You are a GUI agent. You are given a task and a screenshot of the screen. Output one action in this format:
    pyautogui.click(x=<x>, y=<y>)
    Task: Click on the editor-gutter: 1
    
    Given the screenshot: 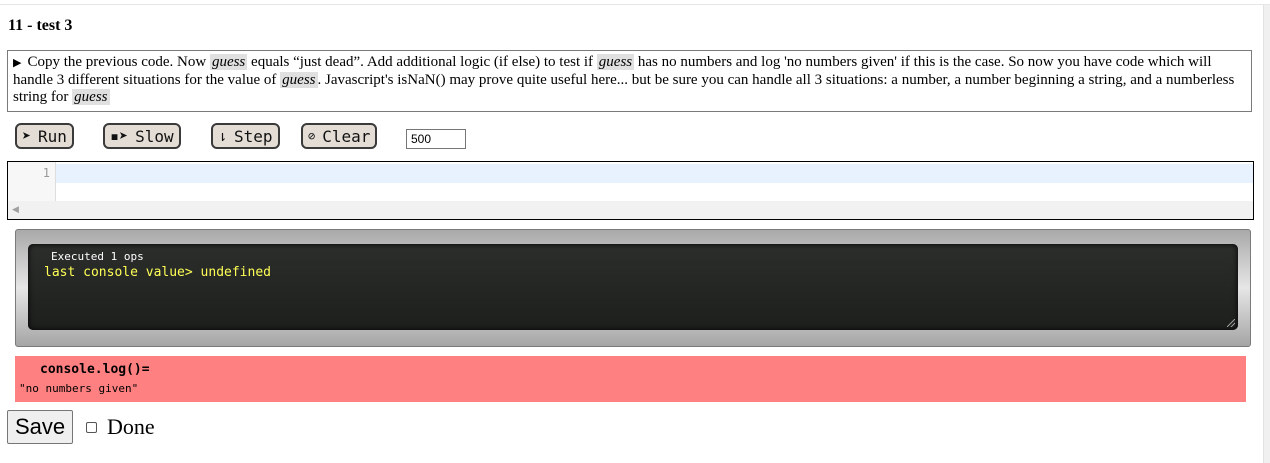 What is the action you would take?
    pyautogui.click(x=32, y=181)
    